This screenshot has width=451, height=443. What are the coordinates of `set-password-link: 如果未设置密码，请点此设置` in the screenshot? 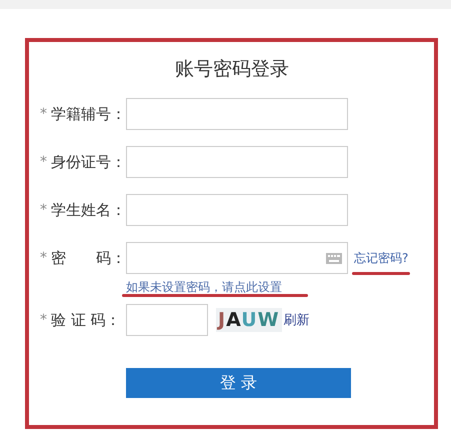 It's located at (204, 287).